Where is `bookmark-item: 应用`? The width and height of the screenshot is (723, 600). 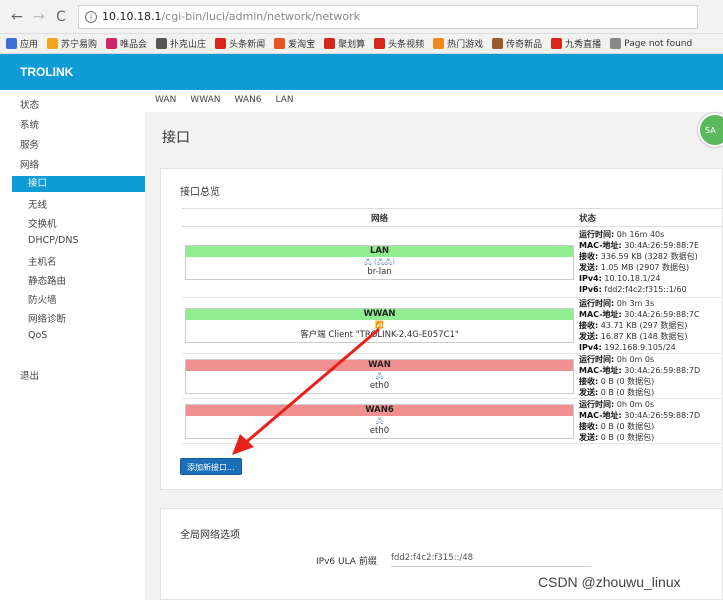
bookmark-item: 应用 is located at coordinates (22, 43).